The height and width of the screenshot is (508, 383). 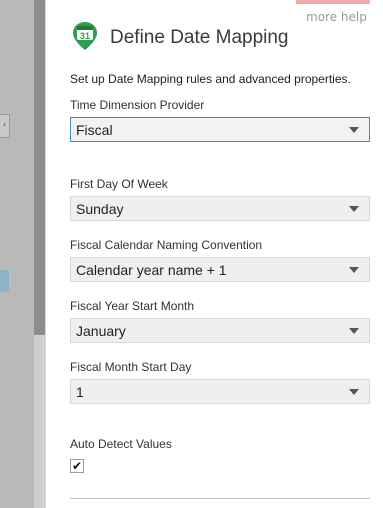 I want to click on fiscal-naming-select: Calendar year name + 1, so click(x=220, y=269).